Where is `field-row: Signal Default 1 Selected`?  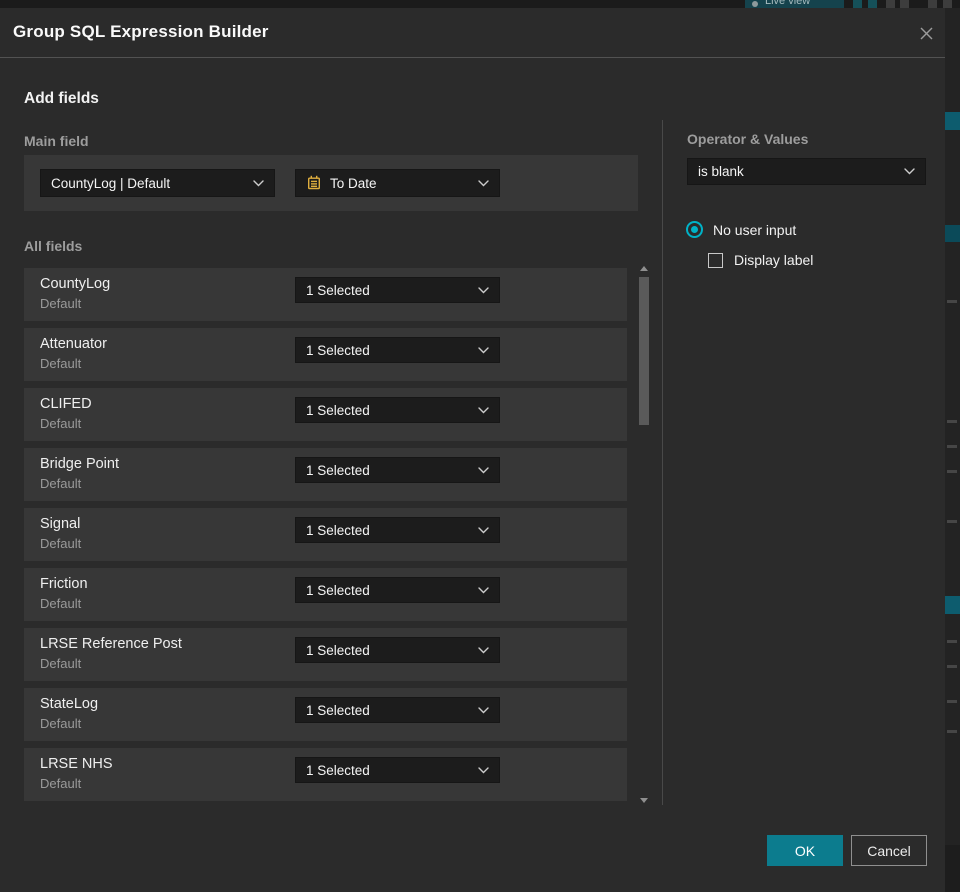 field-row: Signal Default 1 Selected is located at coordinates (325, 534).